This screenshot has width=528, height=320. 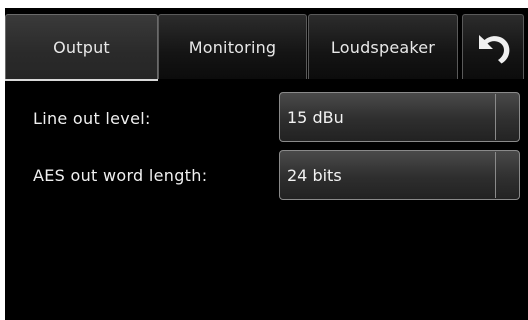 I want to click on aes-out-word-length-select: 24 bits, so click(x=399, y=175).